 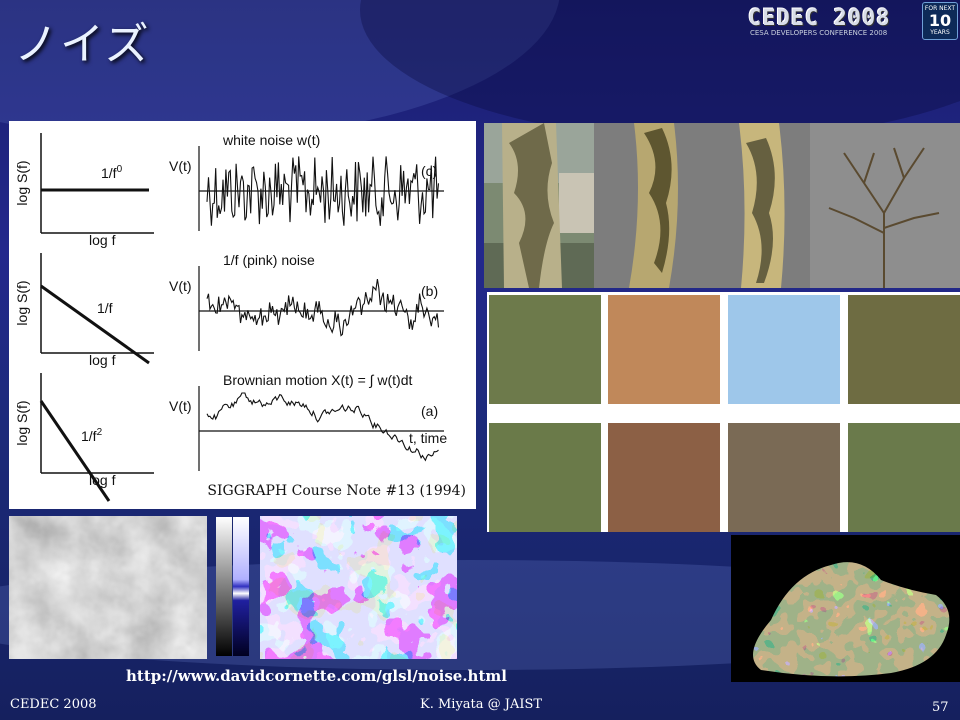 What do you see at coordinates (429, 411) in the screenshot?
I see `signal-tag: (a)` at bounding box center [429, 411].